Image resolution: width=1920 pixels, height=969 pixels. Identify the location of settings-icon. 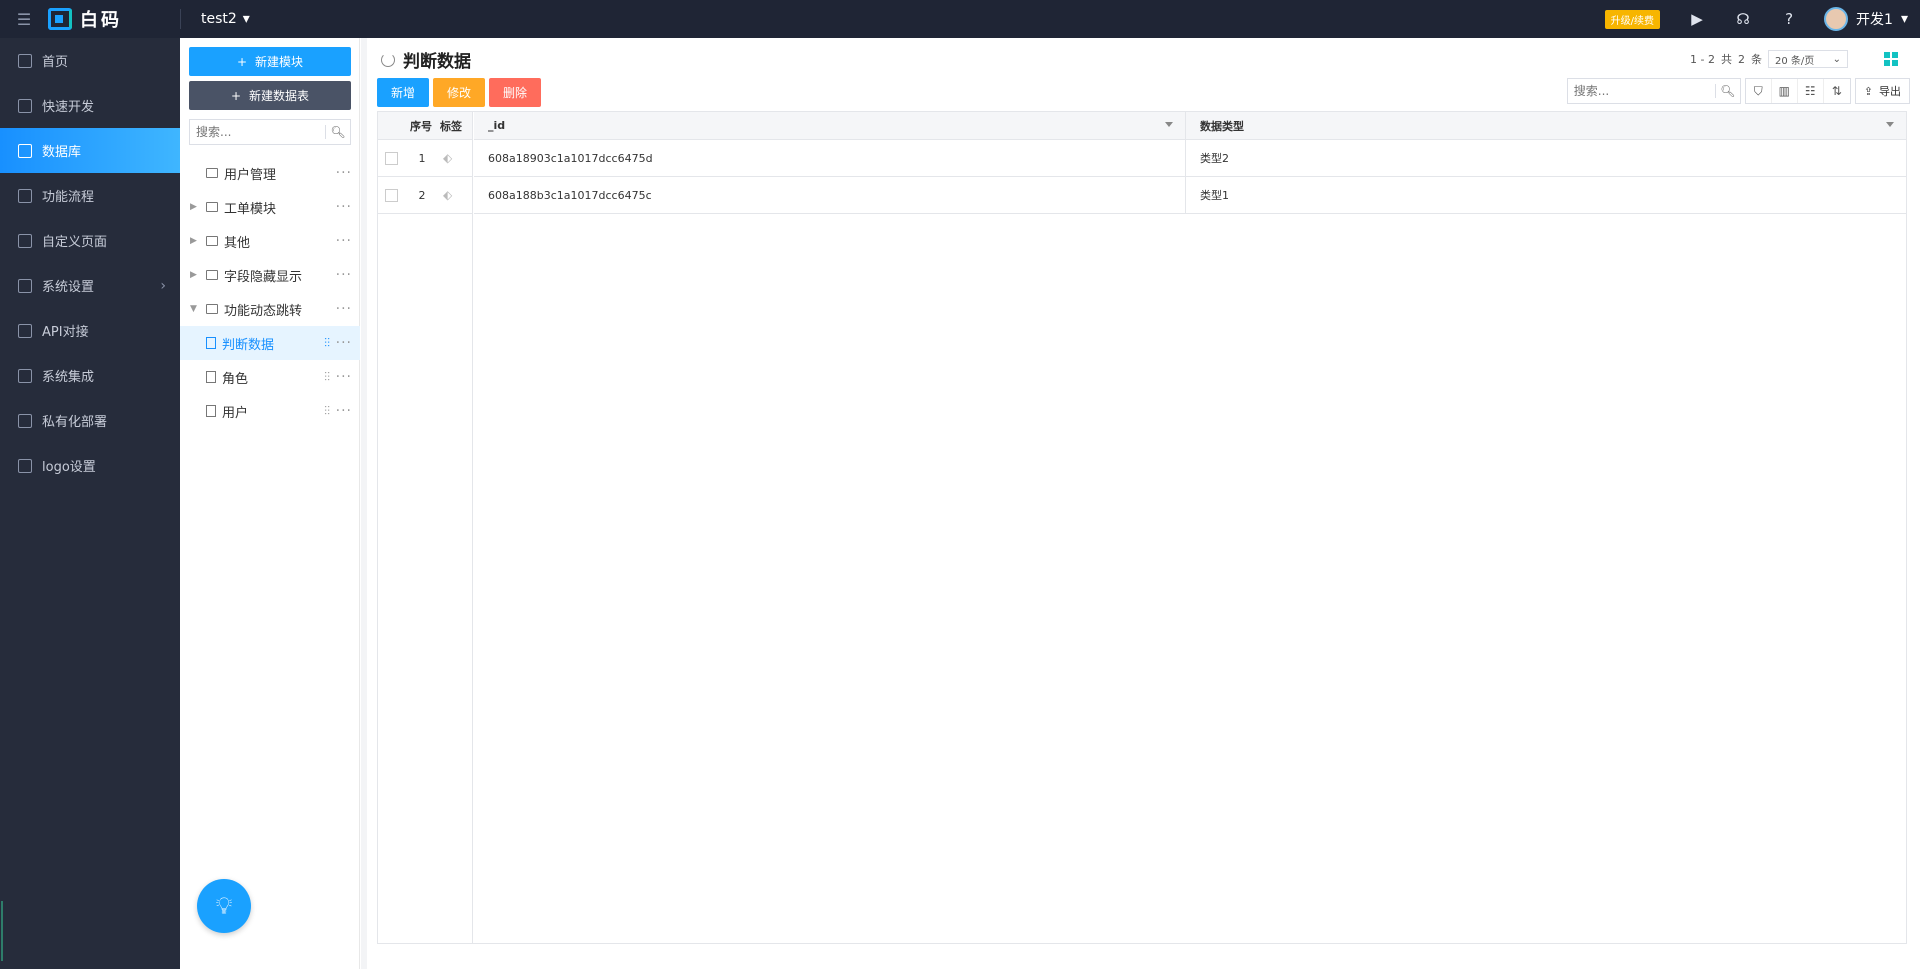
(25, 285).